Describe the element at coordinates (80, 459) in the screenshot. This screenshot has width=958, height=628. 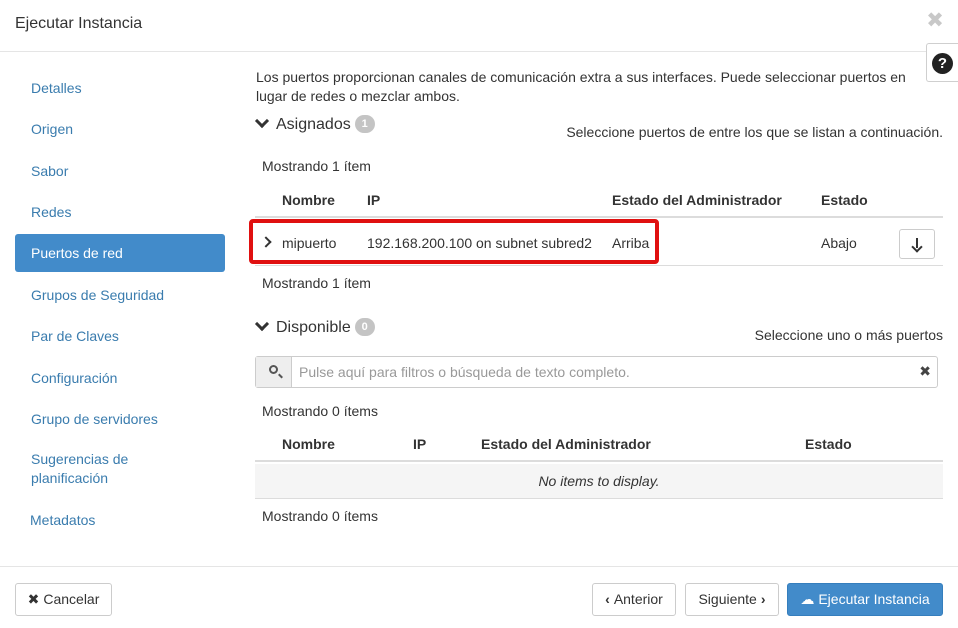
I see `sidebar-item-label-line1: Sugerencias de` at that location.